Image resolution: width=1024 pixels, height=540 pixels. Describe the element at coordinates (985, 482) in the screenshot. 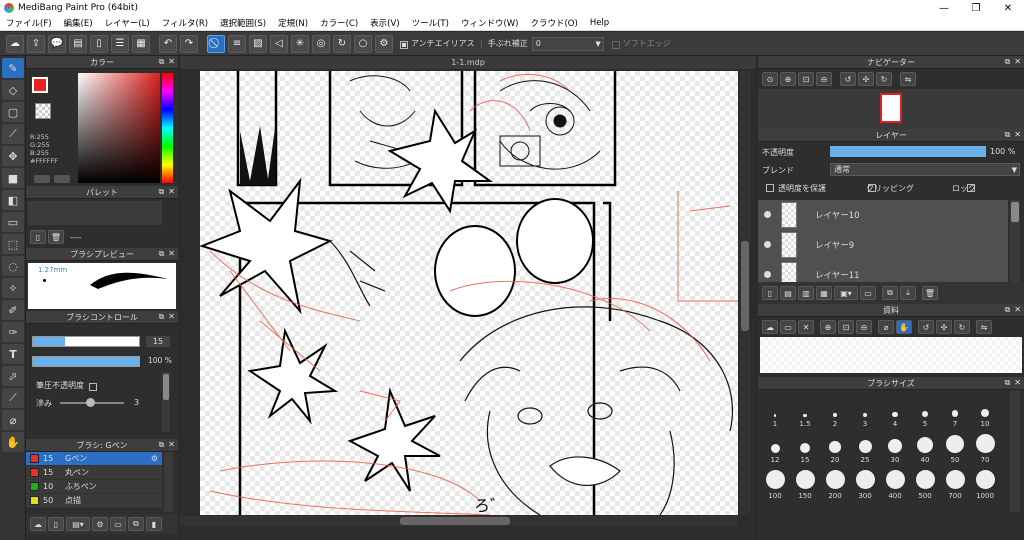

I see `brush-size-option: 1000` at that location.